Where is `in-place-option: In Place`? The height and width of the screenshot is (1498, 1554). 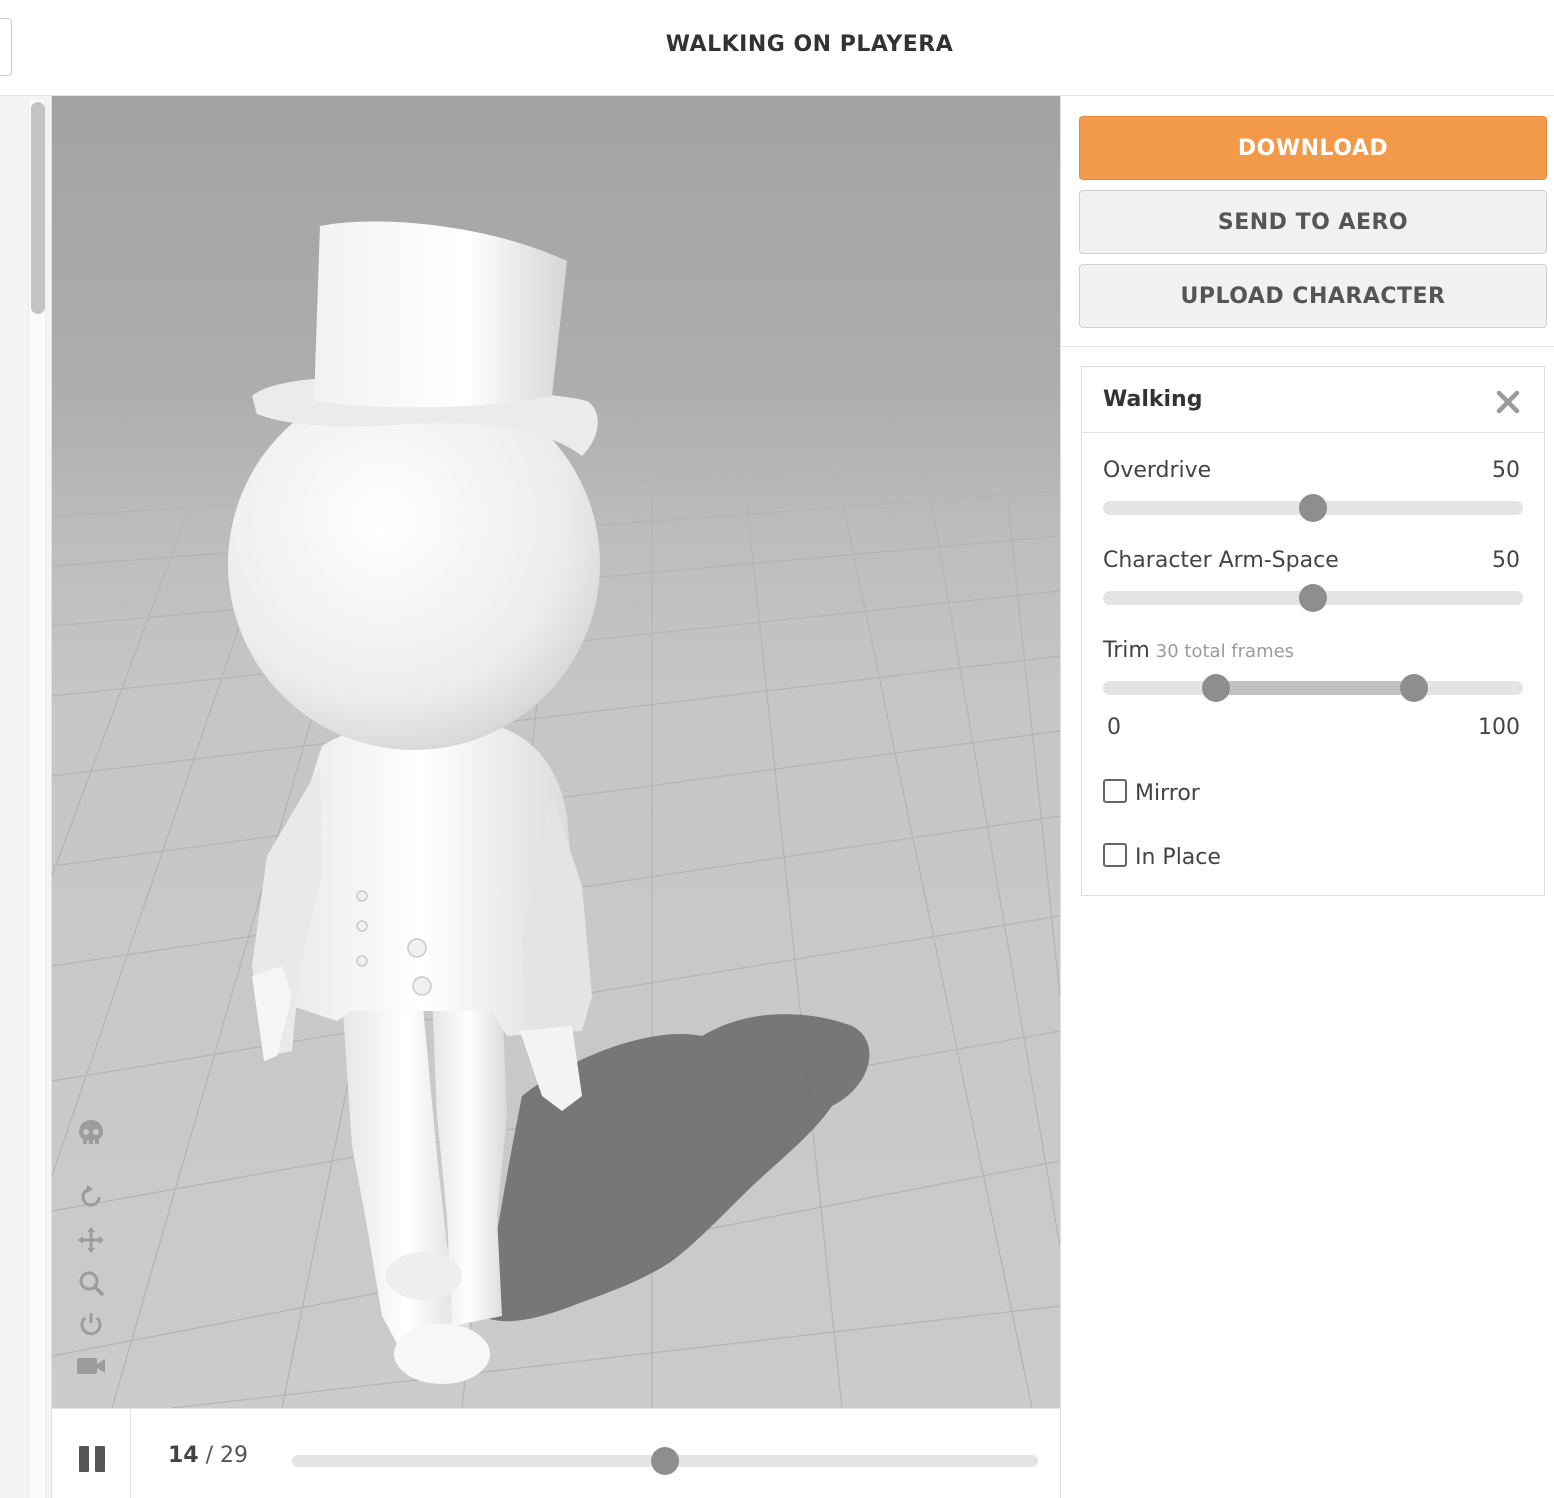
in-place-option: In Place is located at coordinates (1162, 854).